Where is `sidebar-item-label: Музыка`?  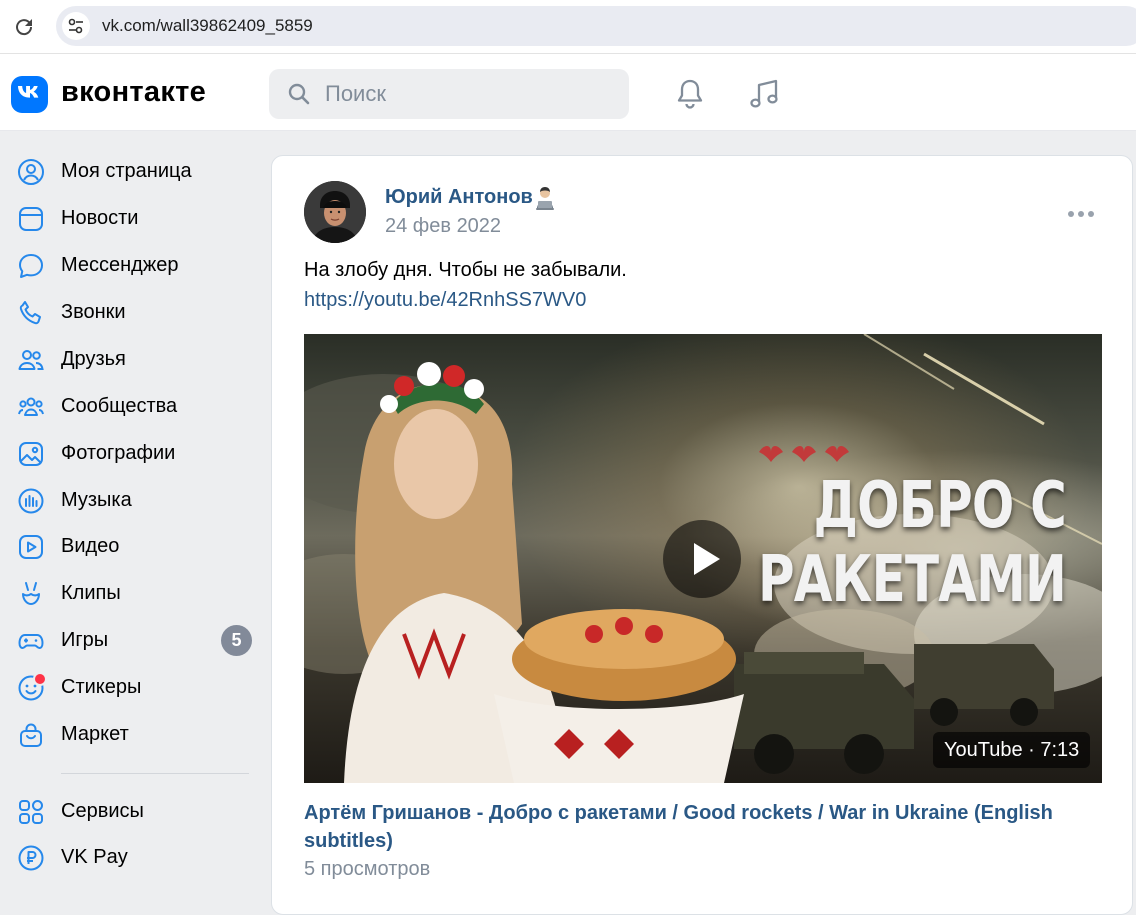
sidebar-item-label: Музыка is located at coordinates (96, 500).